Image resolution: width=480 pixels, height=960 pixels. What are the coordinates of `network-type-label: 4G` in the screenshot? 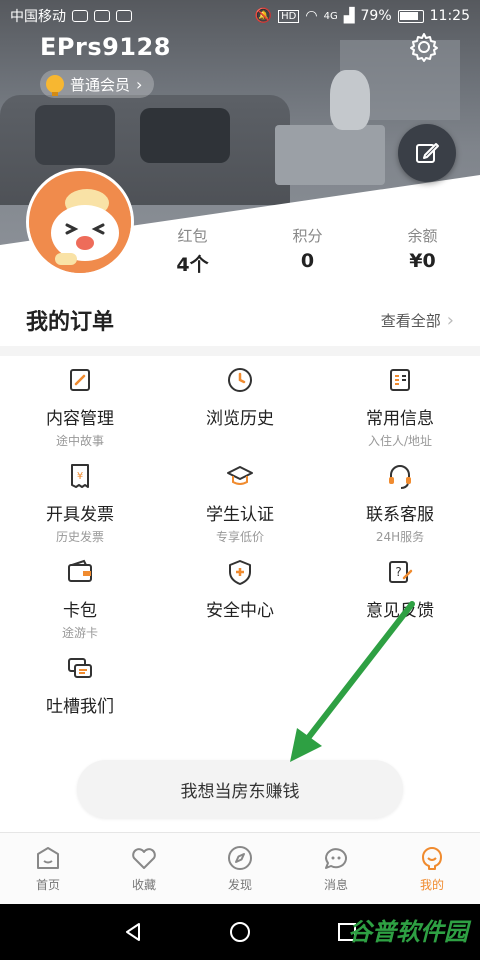 It's located at (330, 16).